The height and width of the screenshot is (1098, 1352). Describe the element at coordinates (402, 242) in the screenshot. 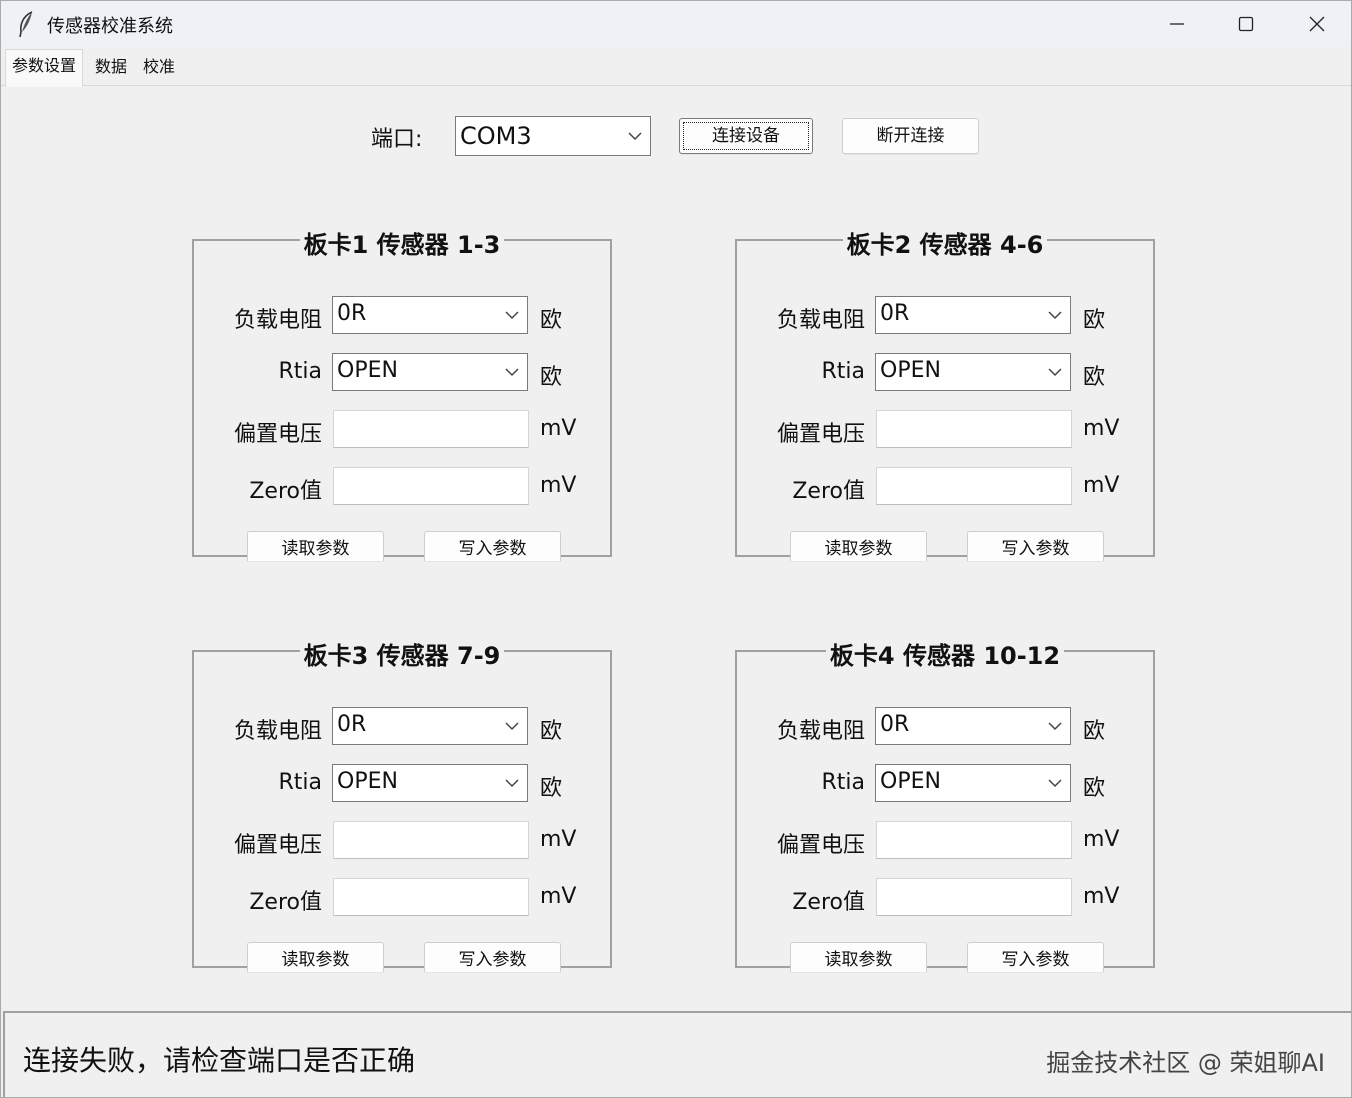

I see `group-title: 板卡1 传感器 1-3` at that location.